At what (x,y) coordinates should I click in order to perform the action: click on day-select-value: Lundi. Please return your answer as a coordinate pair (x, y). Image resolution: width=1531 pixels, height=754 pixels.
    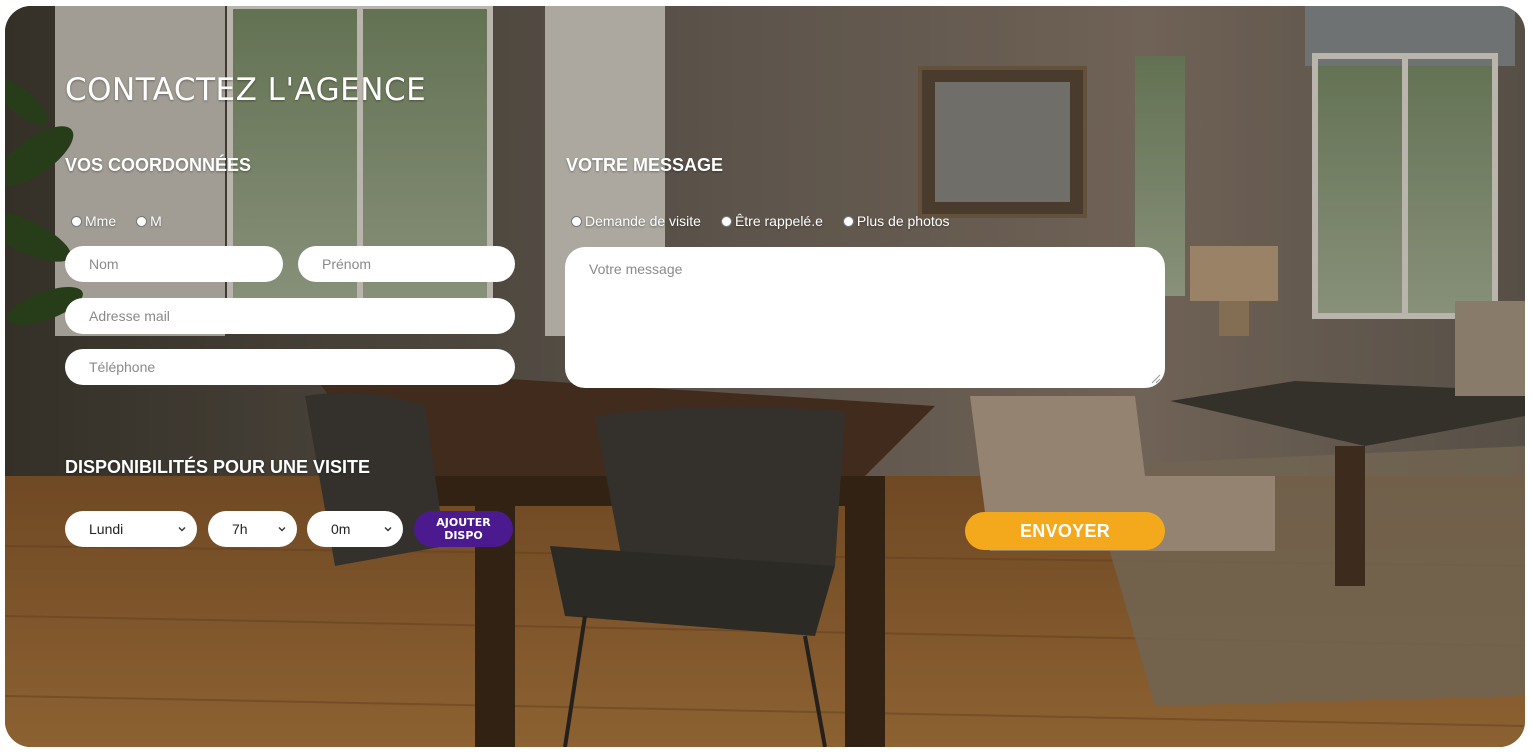
    Looking at the image, I should click on (106, 529).